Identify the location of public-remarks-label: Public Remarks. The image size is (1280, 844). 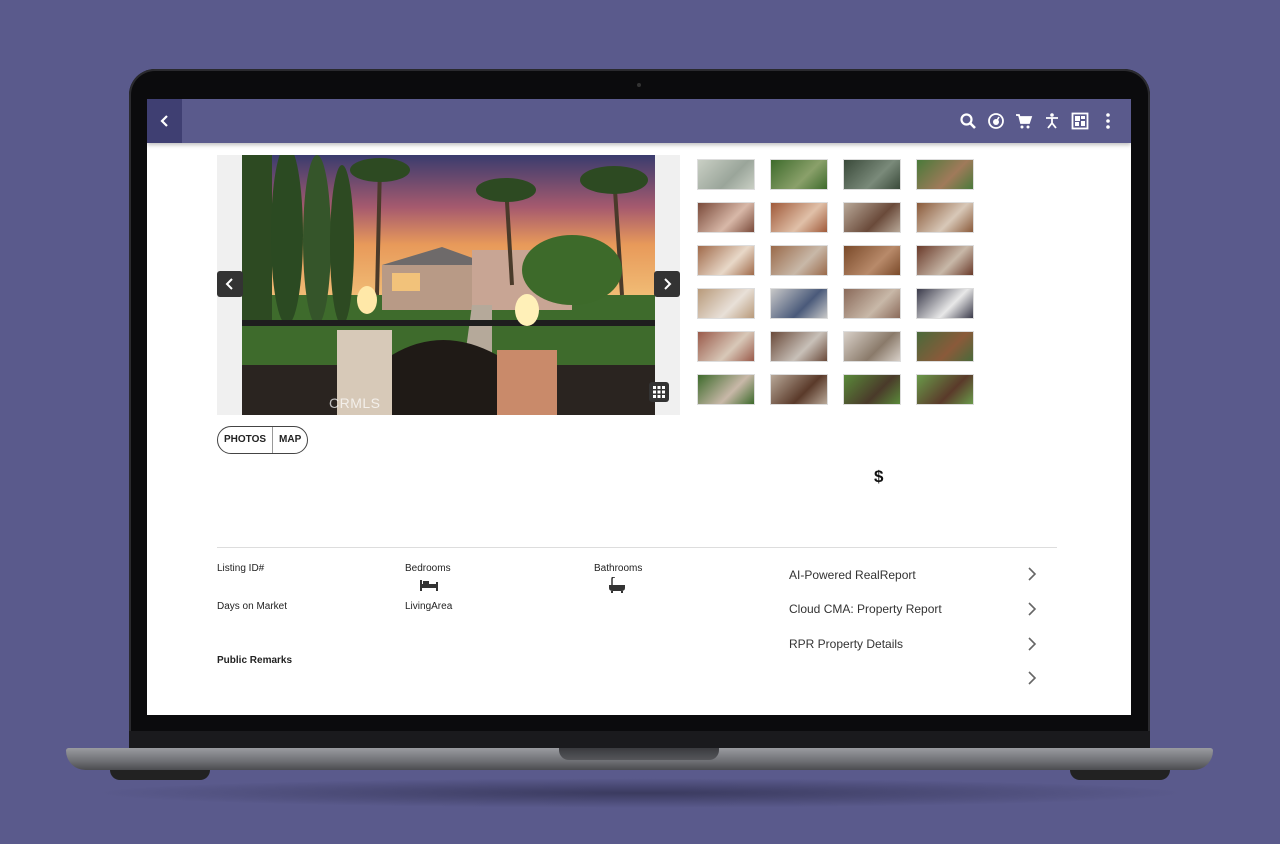
(255, 660).